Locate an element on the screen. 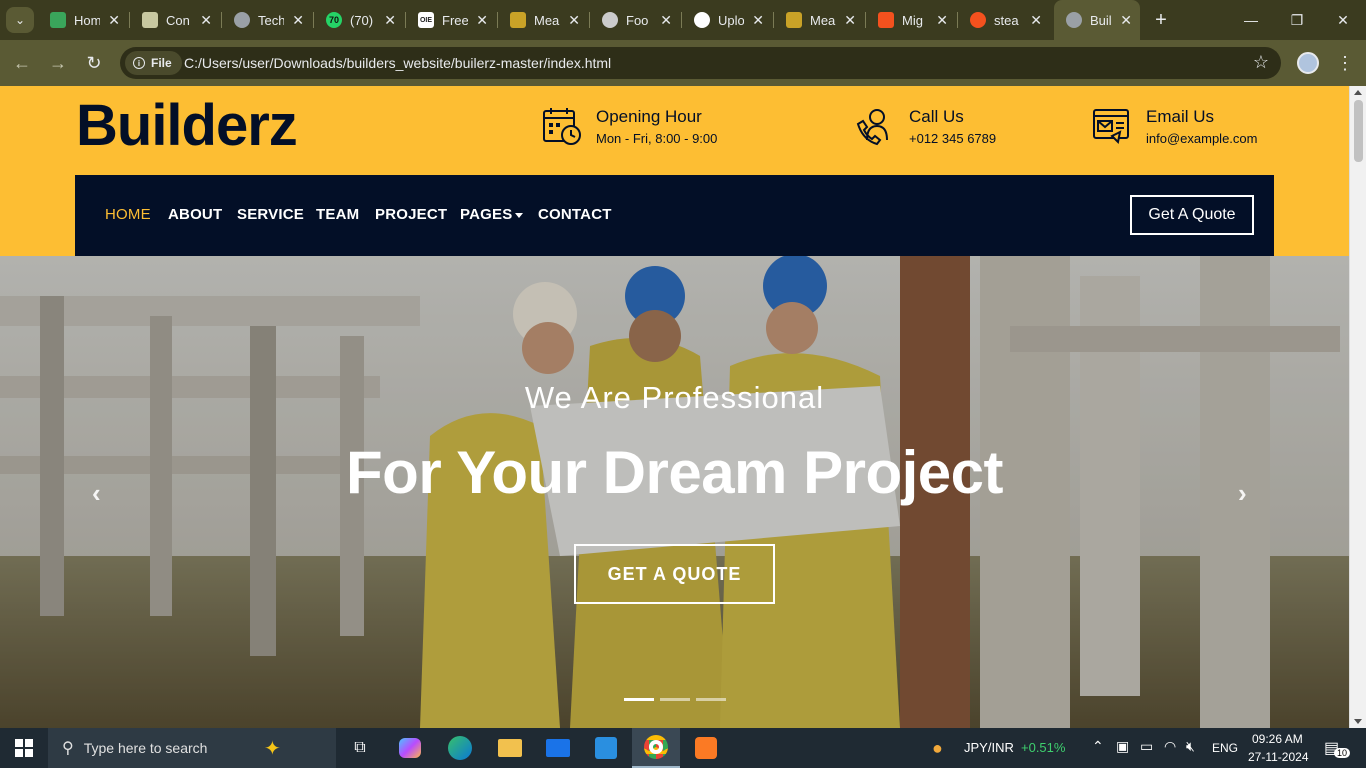 Image resolution: width=1366 pixels, height=768 pixels. nav-home: HOME is located at coordinates (128, 214).